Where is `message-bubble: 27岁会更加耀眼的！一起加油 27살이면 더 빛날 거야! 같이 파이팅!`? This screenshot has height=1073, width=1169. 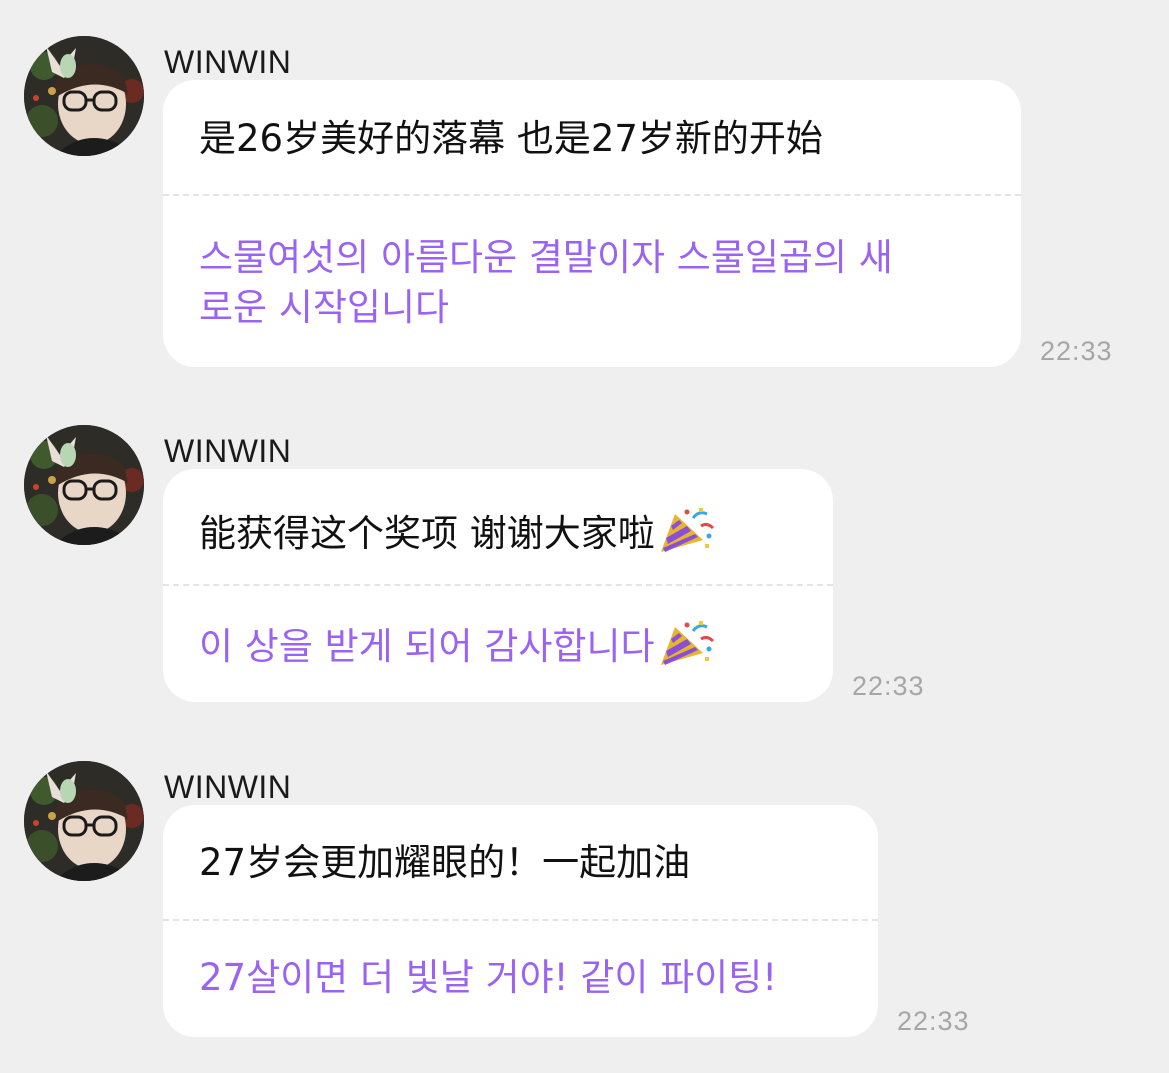 message-bubble: 27岁会更加耀眼的！一起加油 27살이면 더 빛날 거야! 같이 파이팅! is located at coordinates (520, 921).